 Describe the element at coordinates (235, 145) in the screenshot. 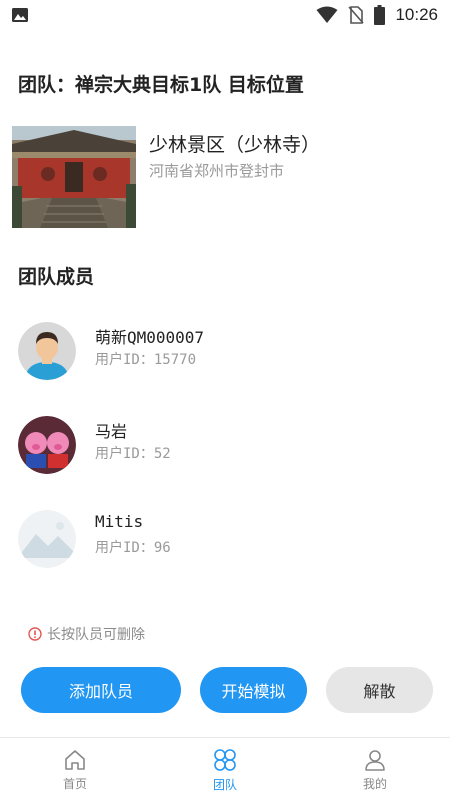

I see `location-name: 少林景区（少林寺）` at that location.